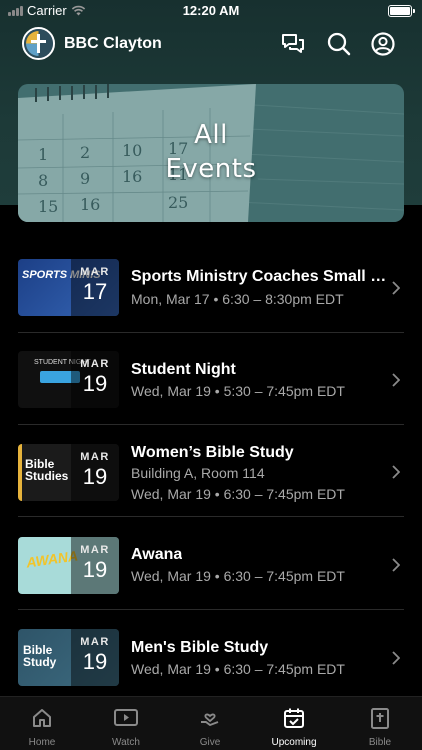 The image size is (422, 750). What do you see at coordinates (383, 44) in the screenshot?
I see `profile-icon` at bounding box center [383, 44].